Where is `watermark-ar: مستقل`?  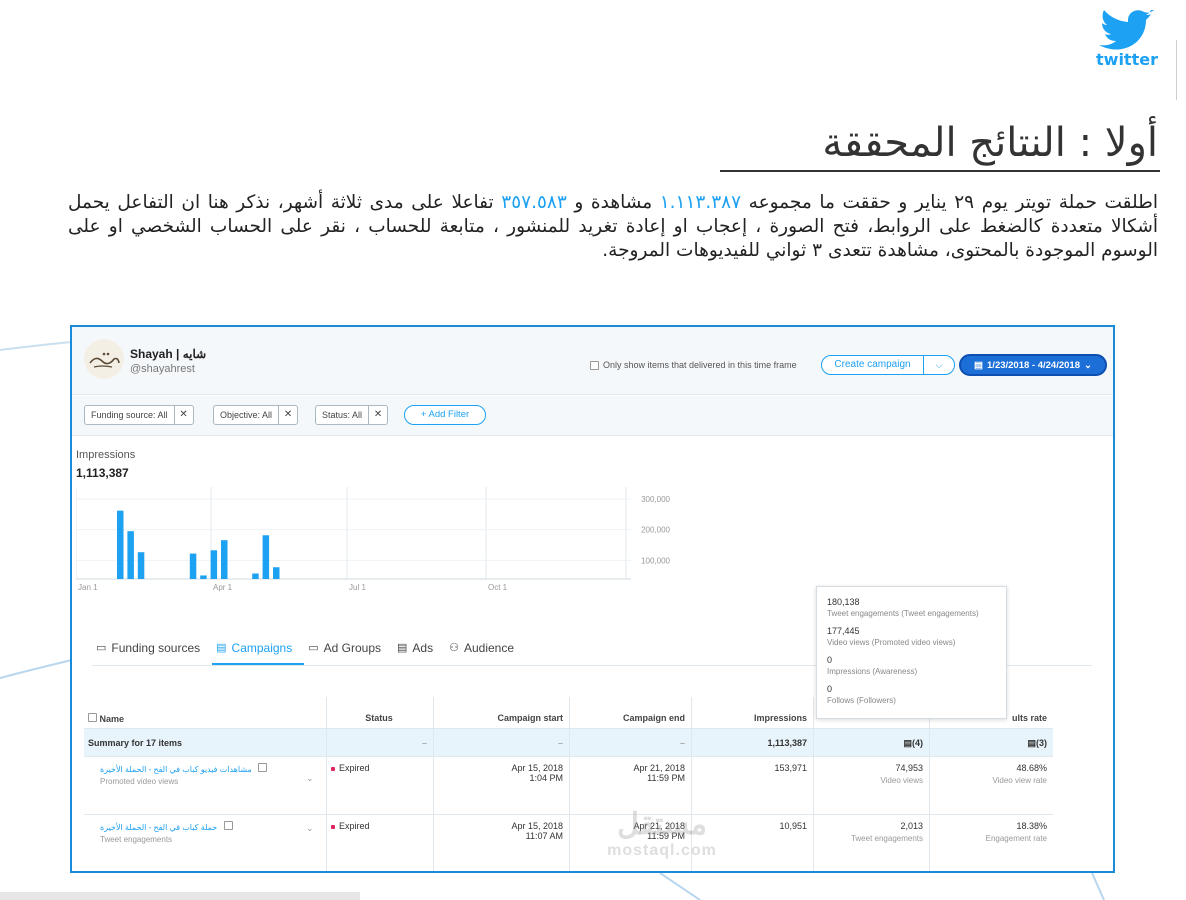 watermark-ar: مستقل is located at coordinates (662, 824).